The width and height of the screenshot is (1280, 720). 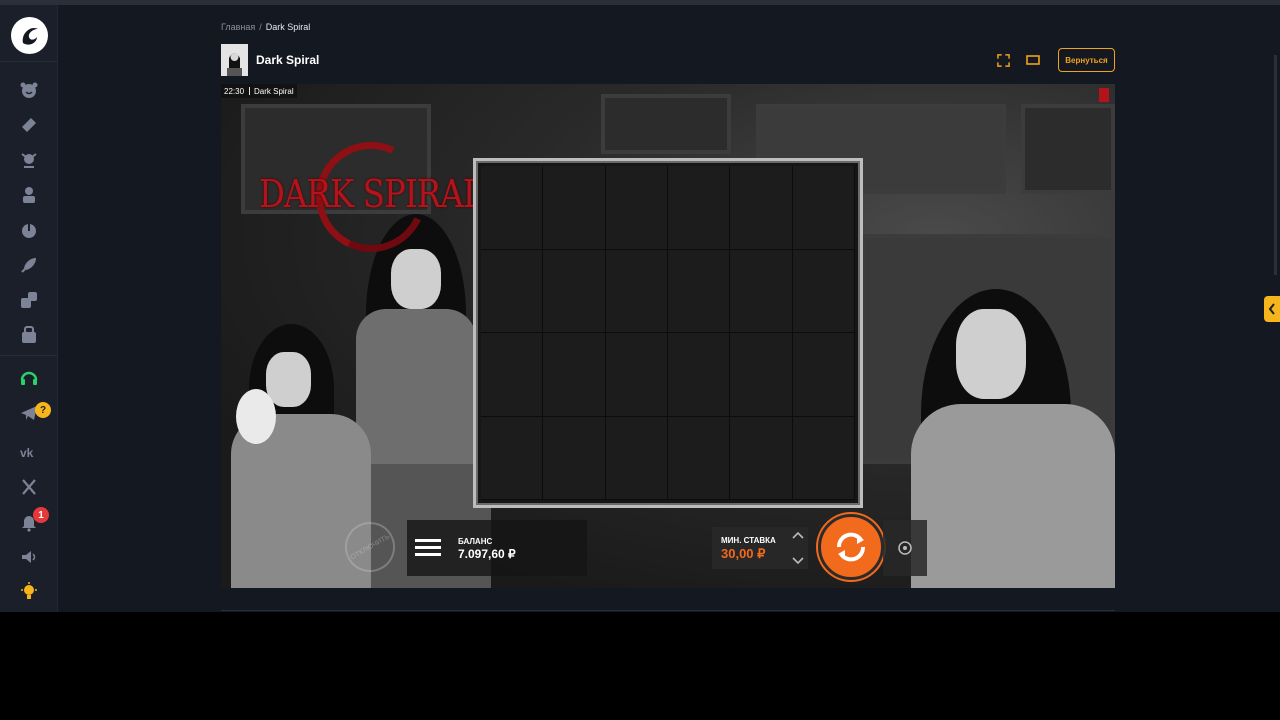 What do you see at coordinates (29, 160) in the screenshot?
I see `tournament-icon` at bounding box center [29, 160].